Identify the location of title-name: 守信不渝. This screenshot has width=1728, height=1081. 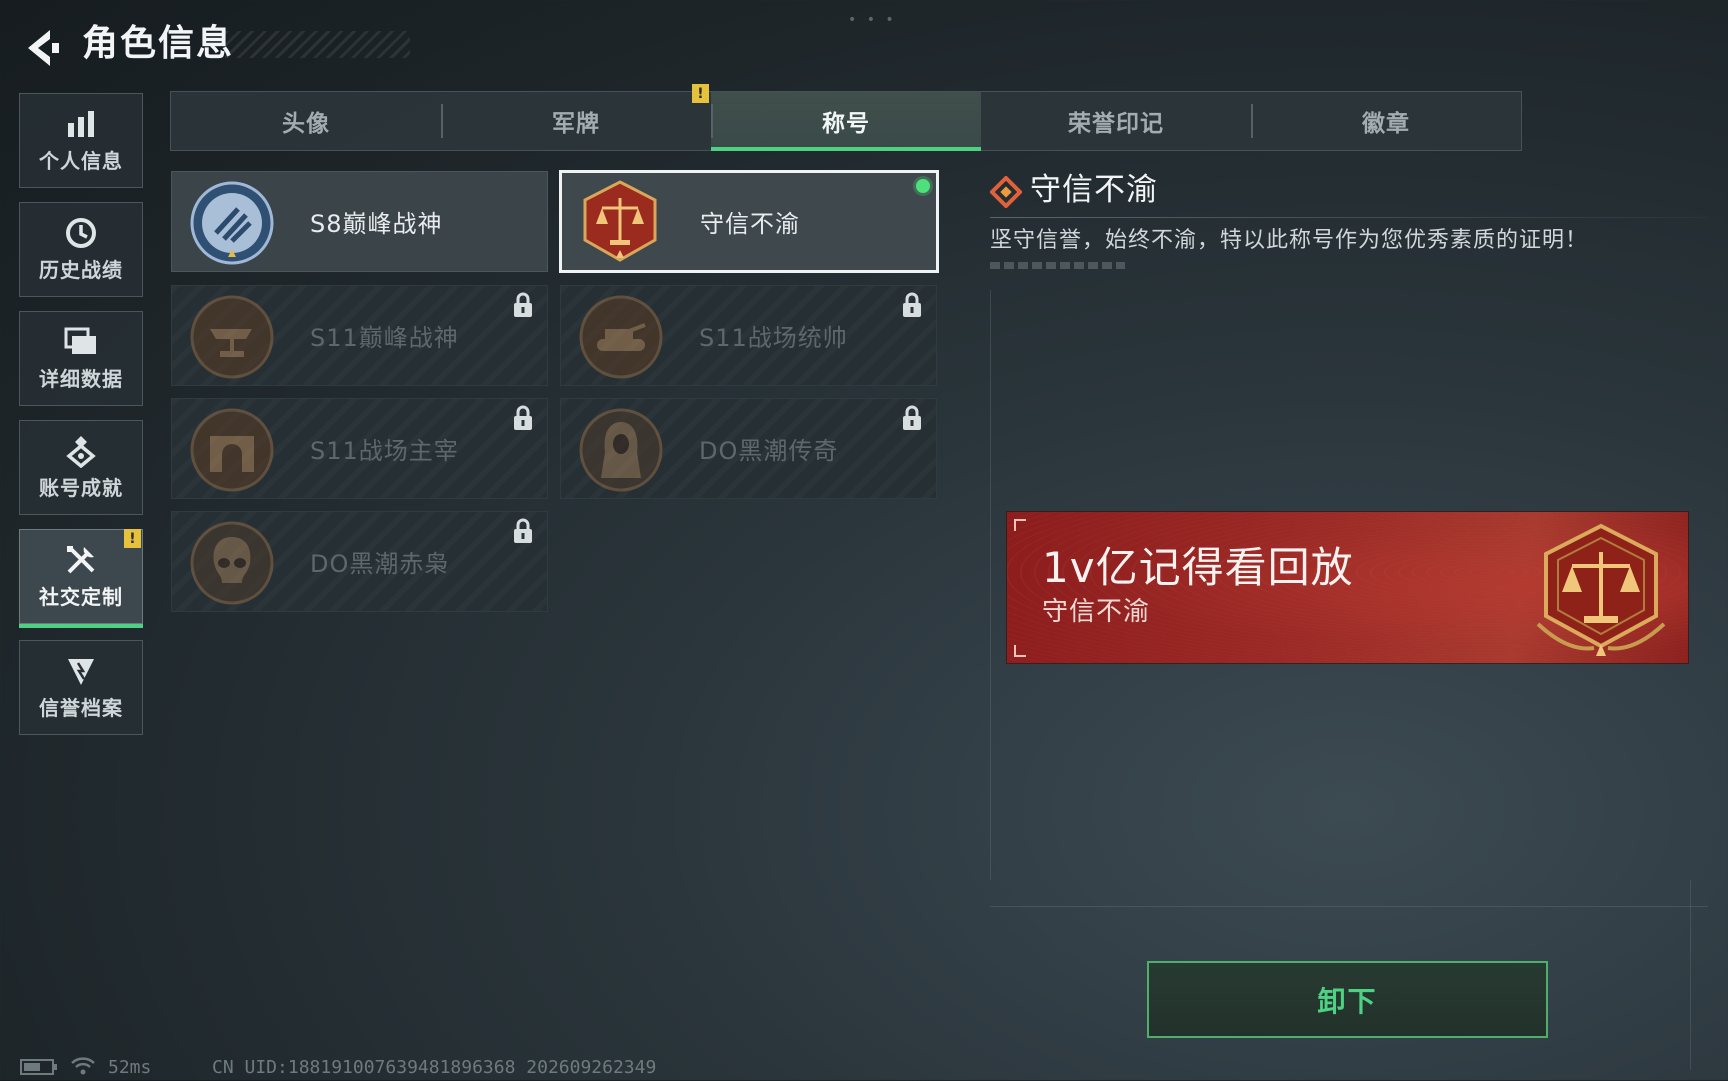
(750, 224).